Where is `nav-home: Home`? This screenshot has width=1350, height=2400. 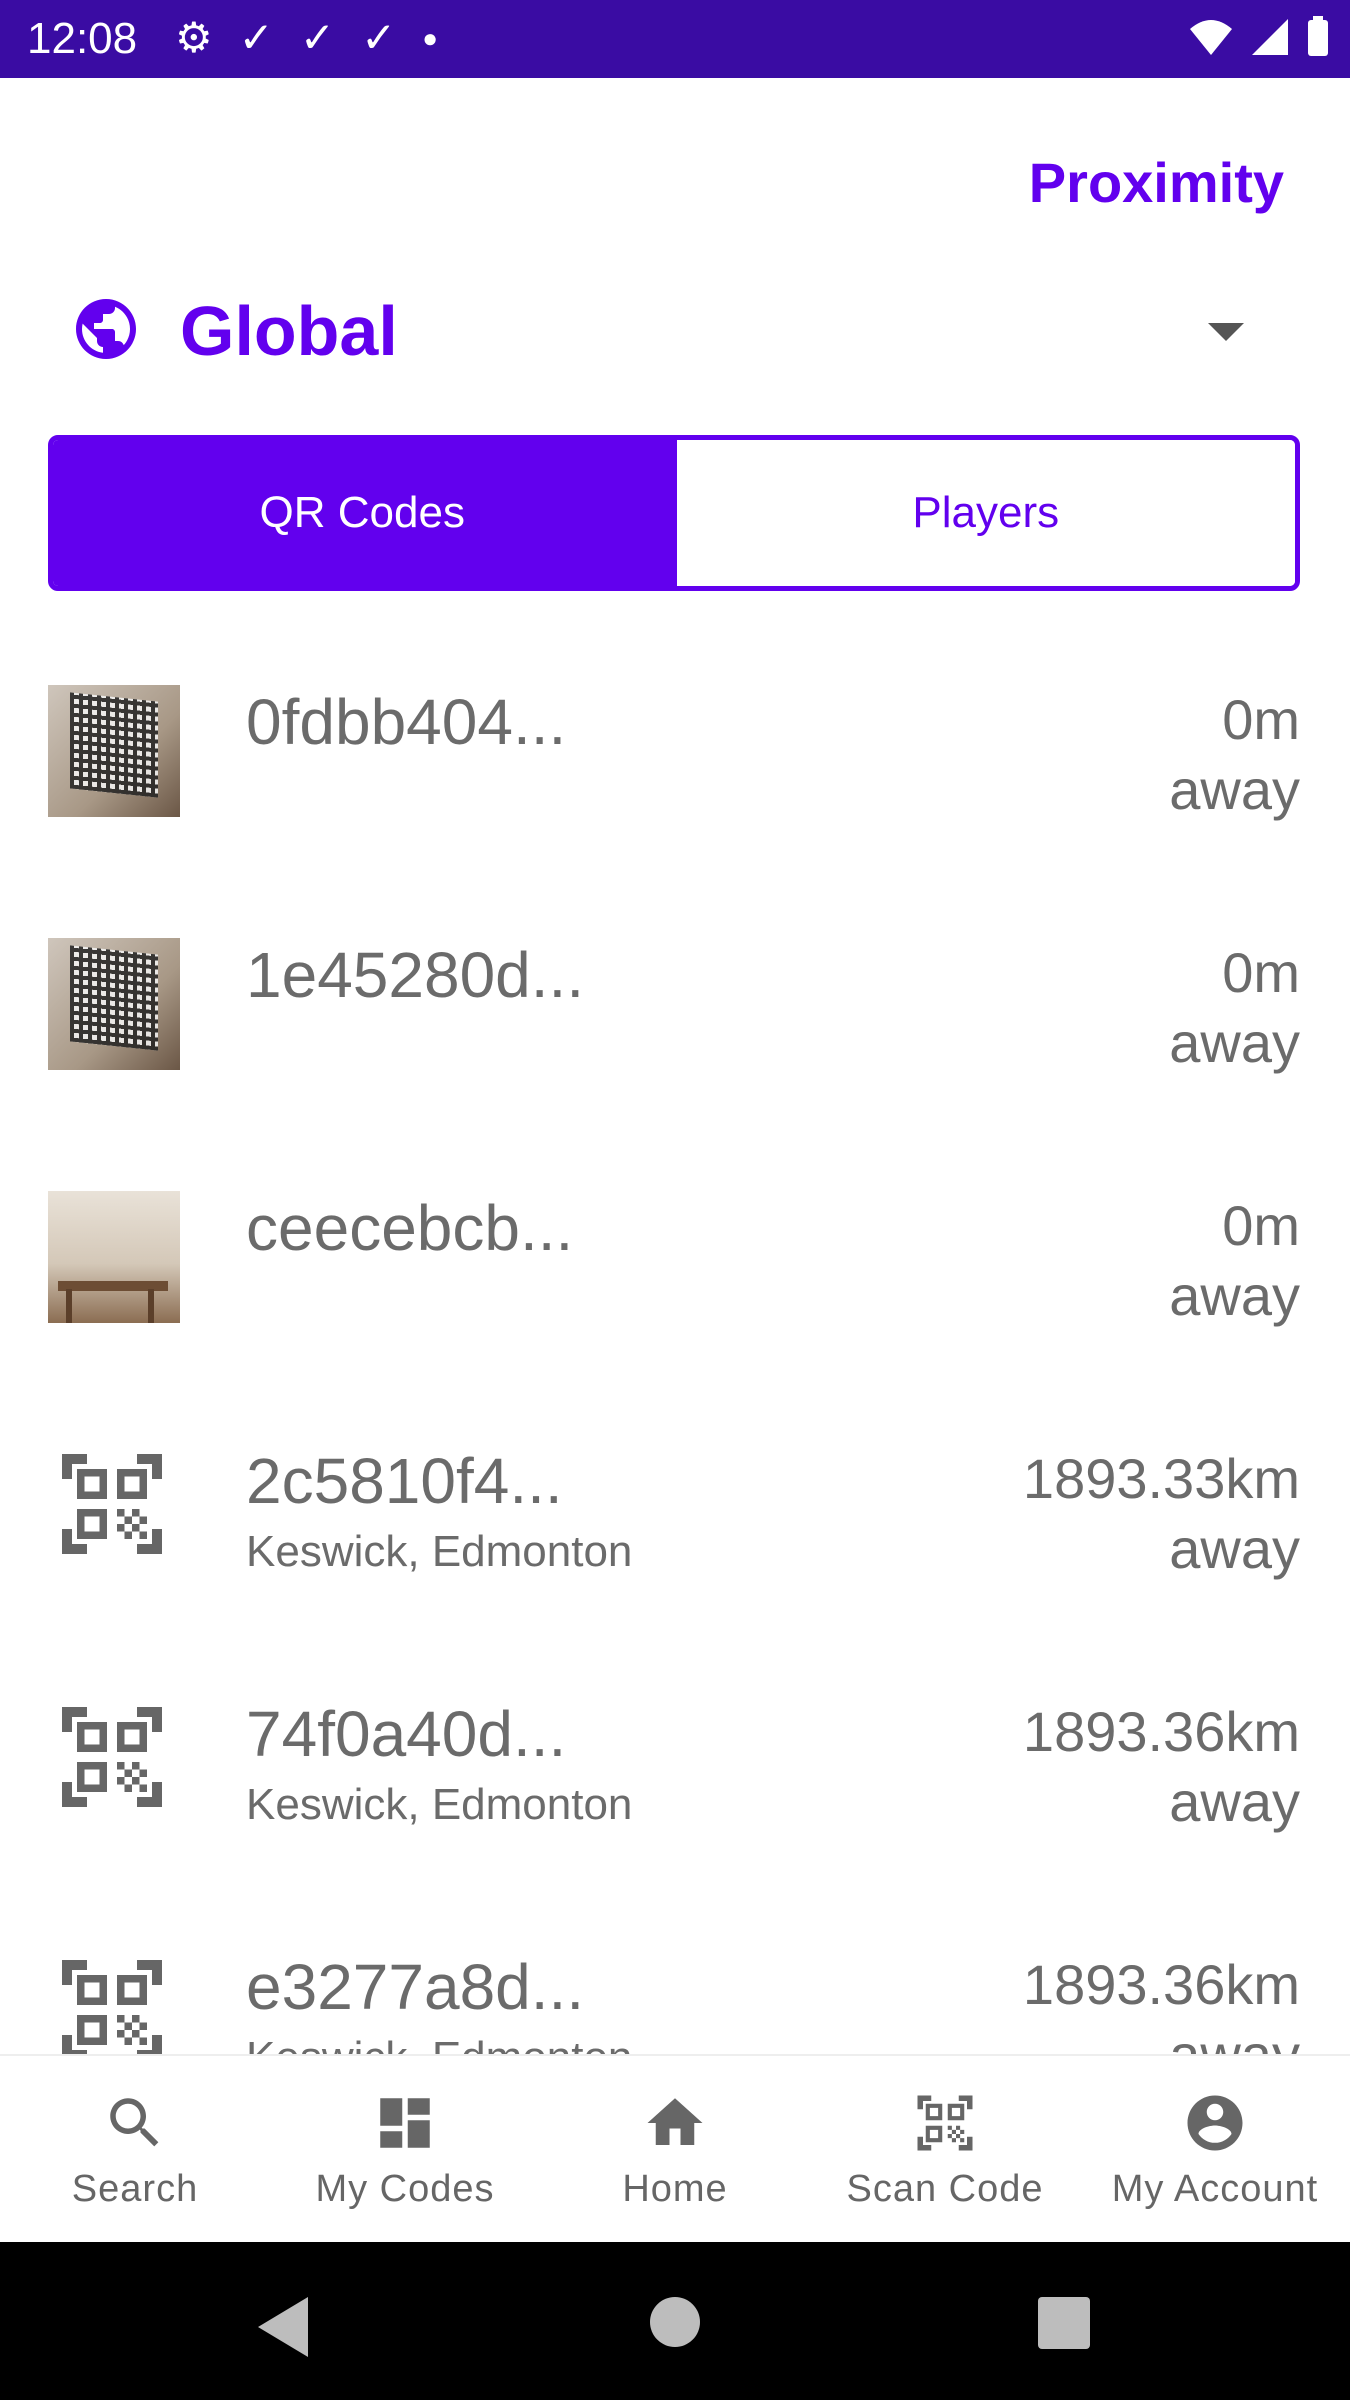 nav-home: Home is located at coordinates (675, 2150).